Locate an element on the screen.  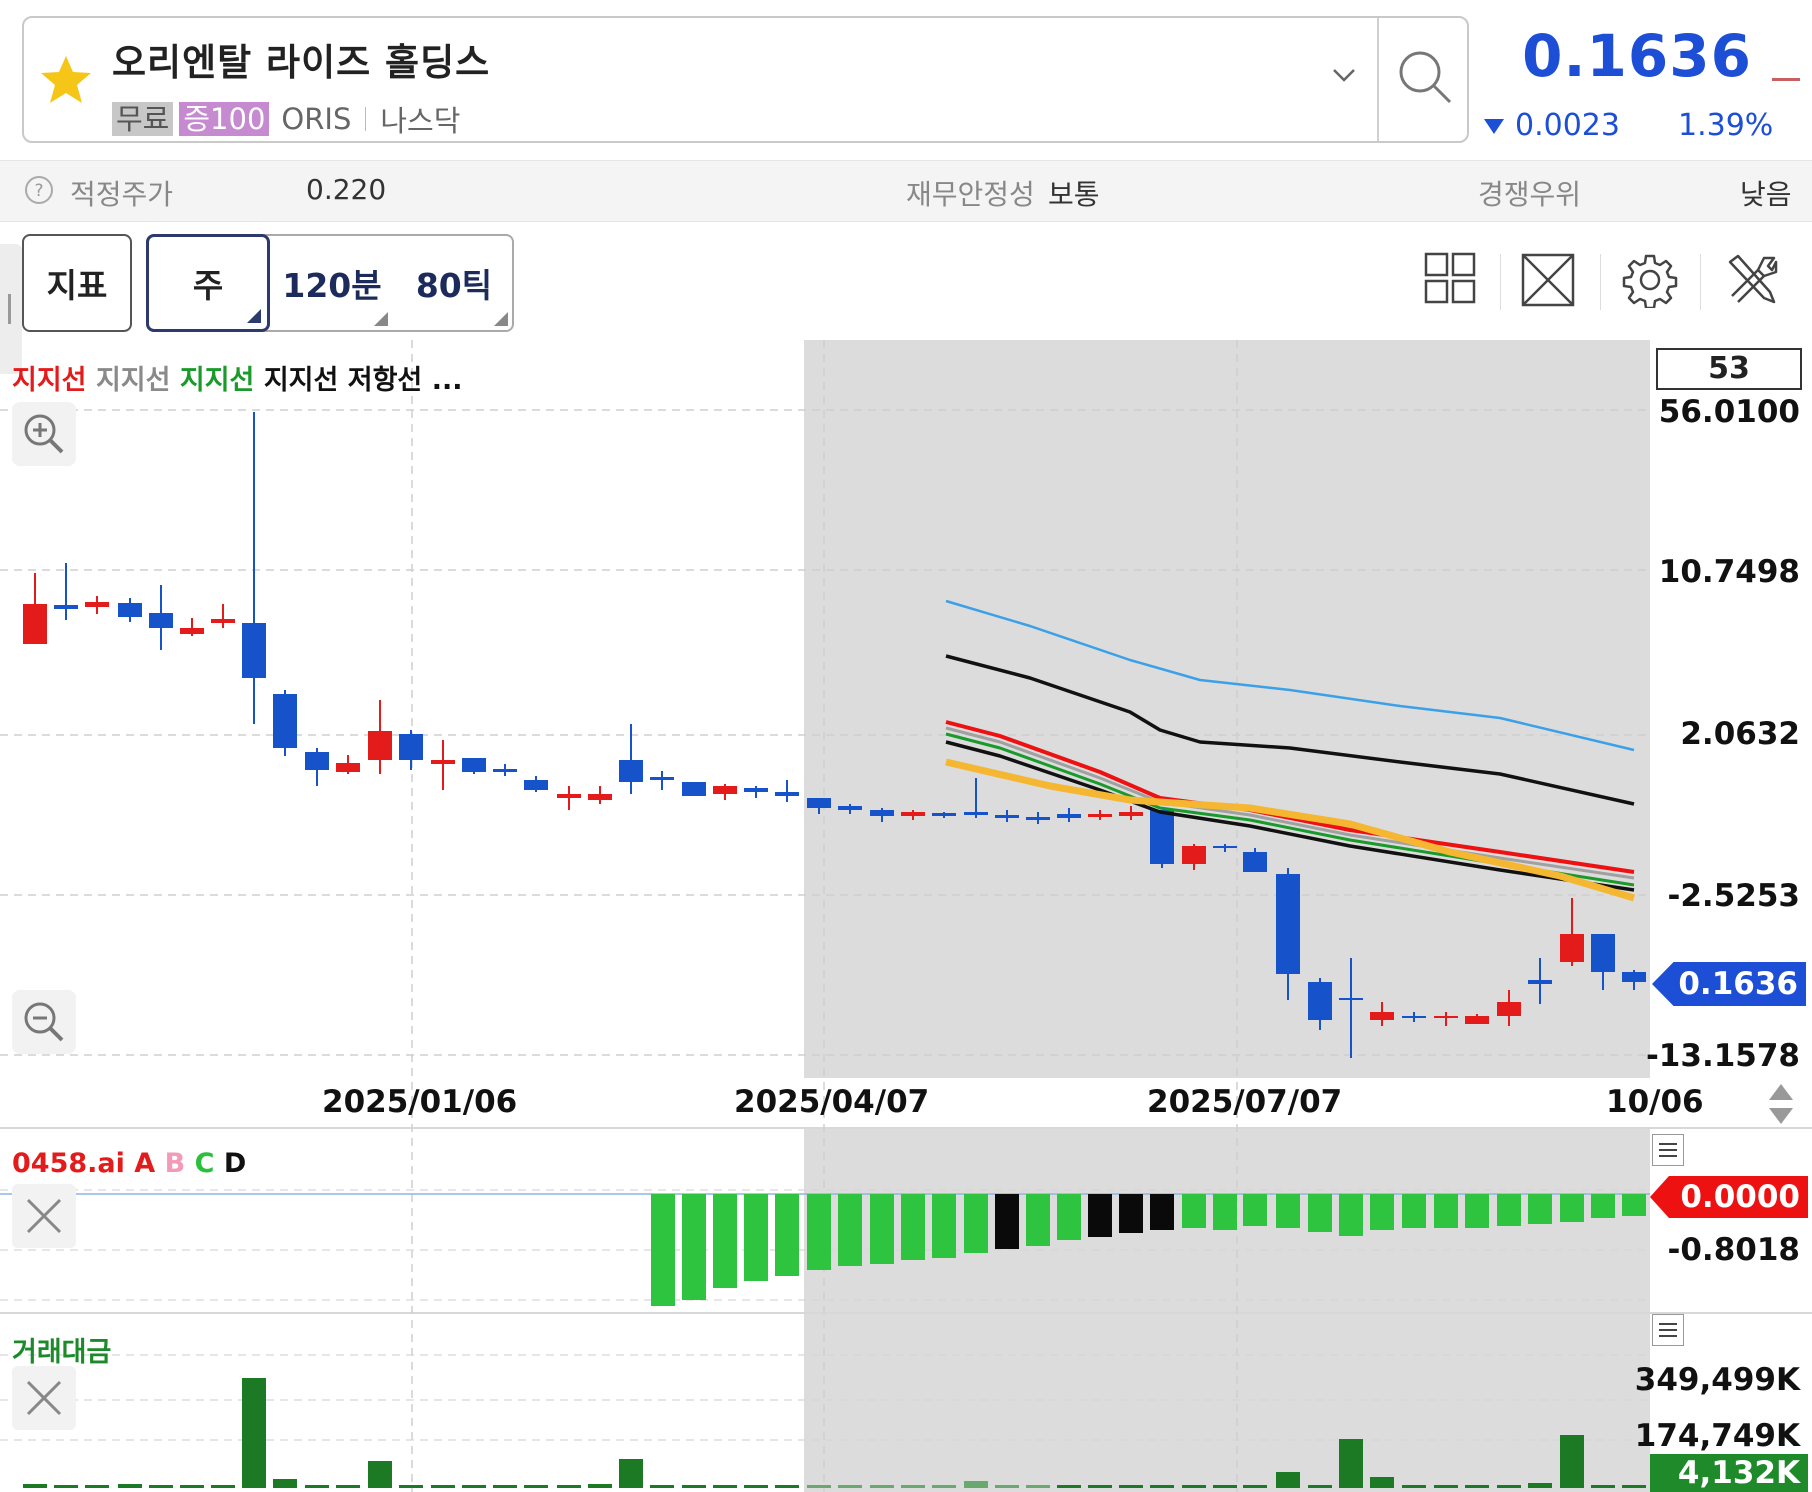
legend-support-4: 지지선 is located at coordinates (301, 380).